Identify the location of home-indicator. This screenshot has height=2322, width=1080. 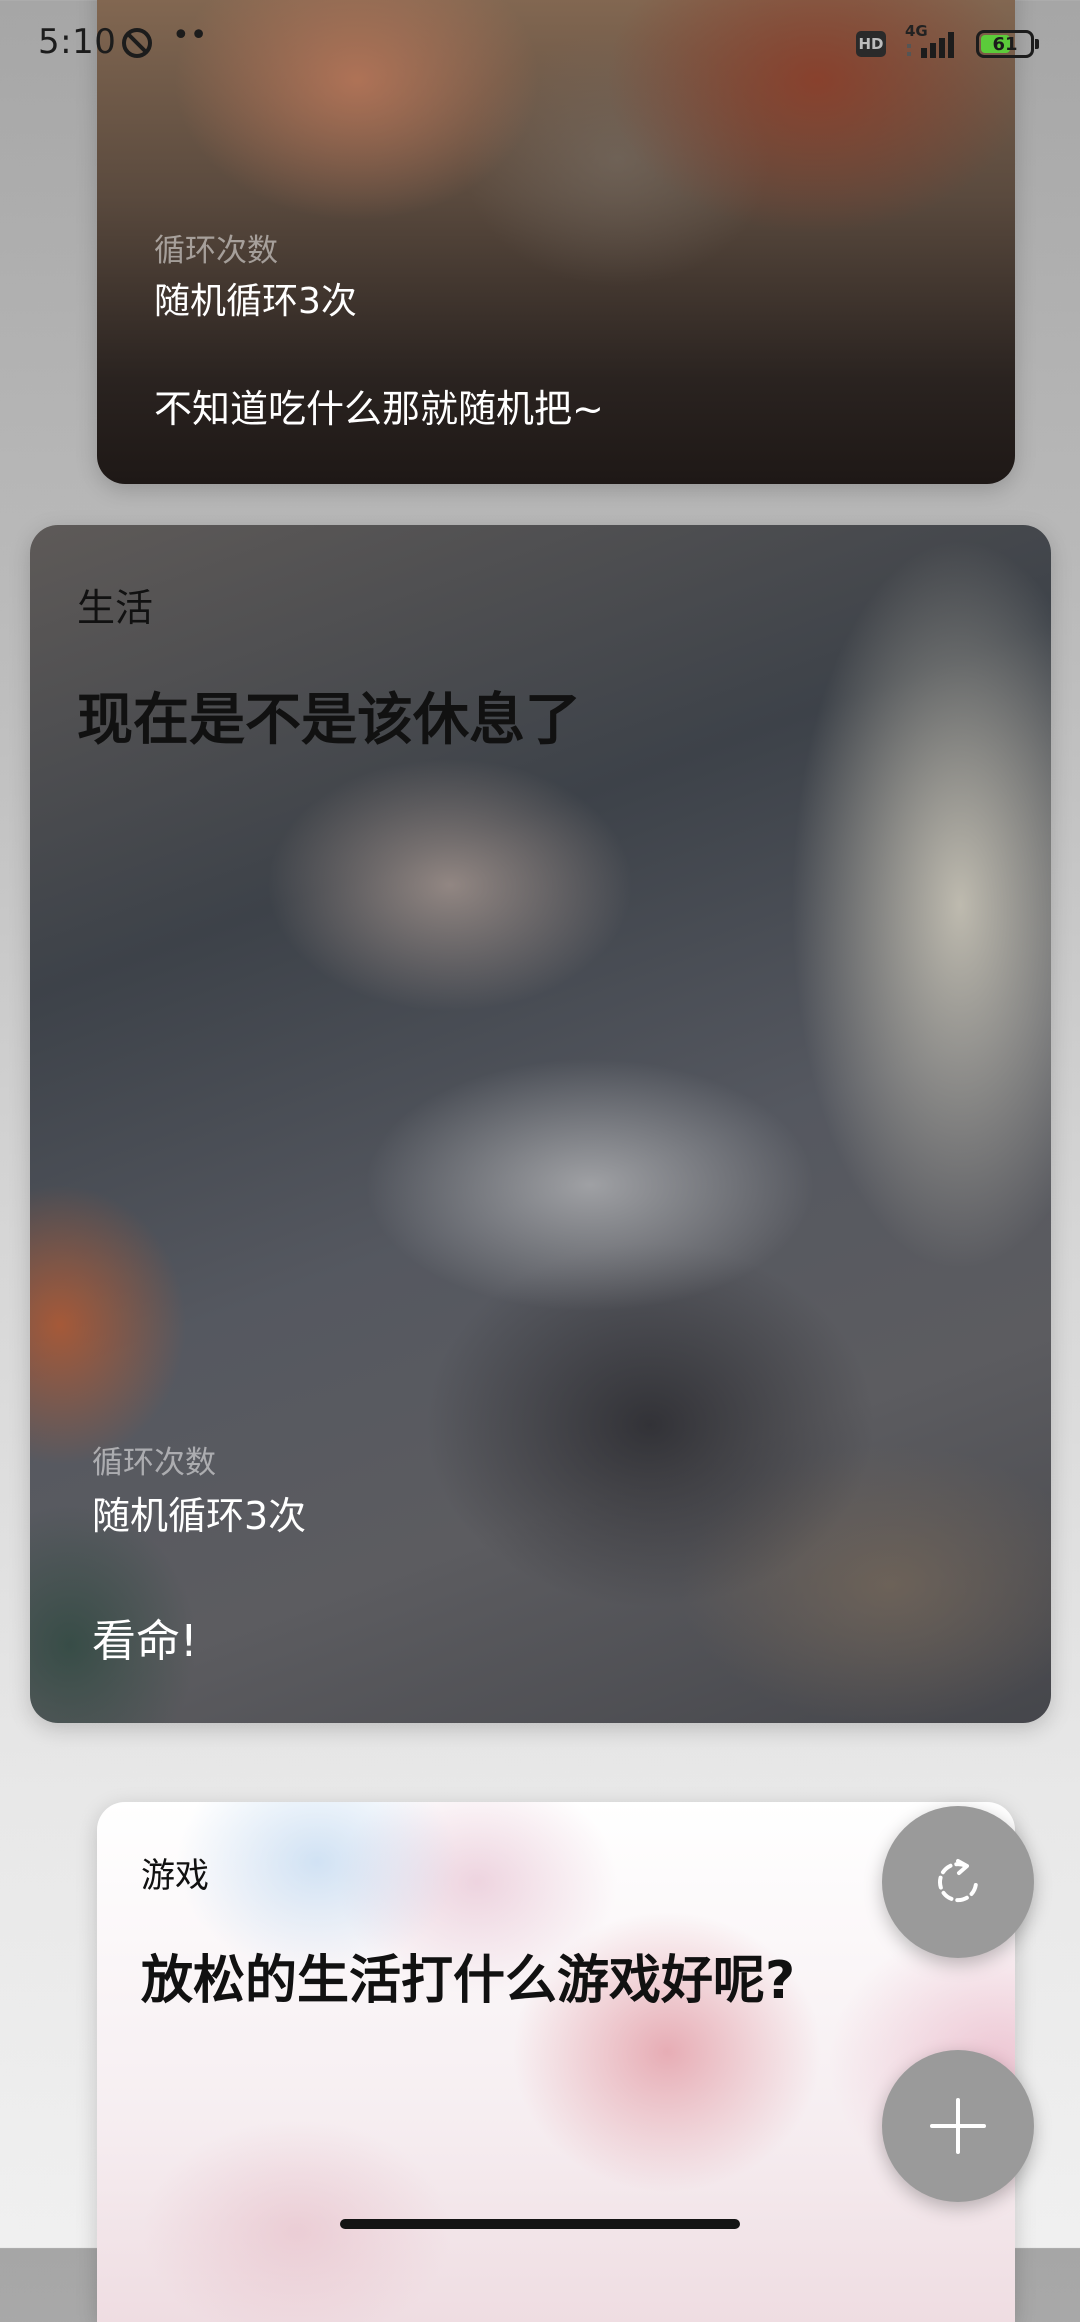
(540, 2224).